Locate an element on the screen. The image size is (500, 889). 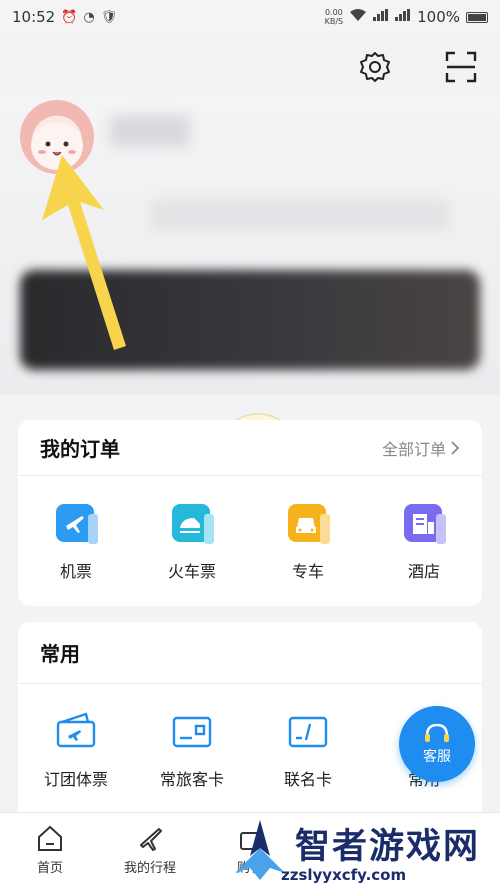
common-item-frequent-flyer: 常旅客卡 is located at coordinates (192, 749).